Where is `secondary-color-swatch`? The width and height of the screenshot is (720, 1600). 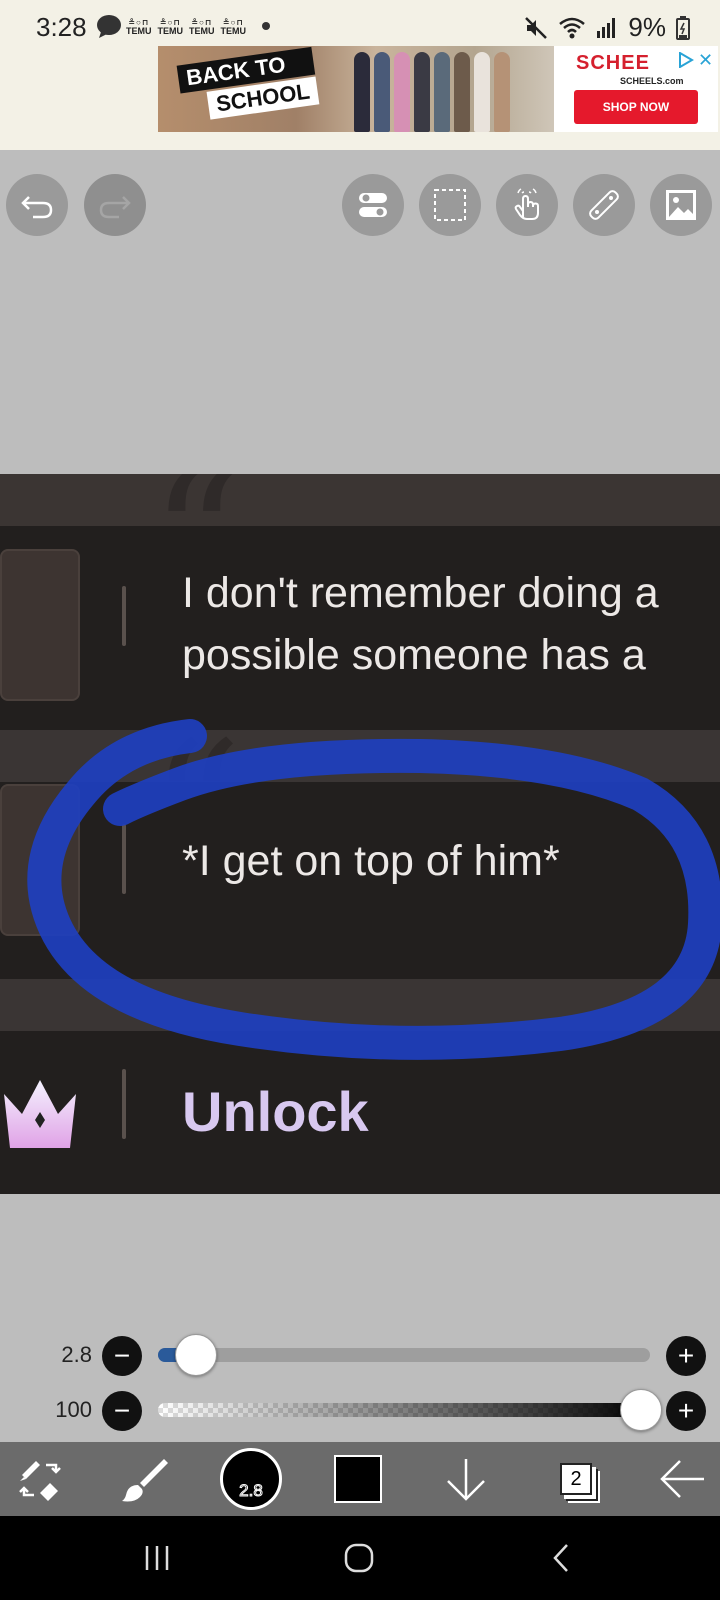
secondary-color-swatch is located at coordinates (358, 1479).